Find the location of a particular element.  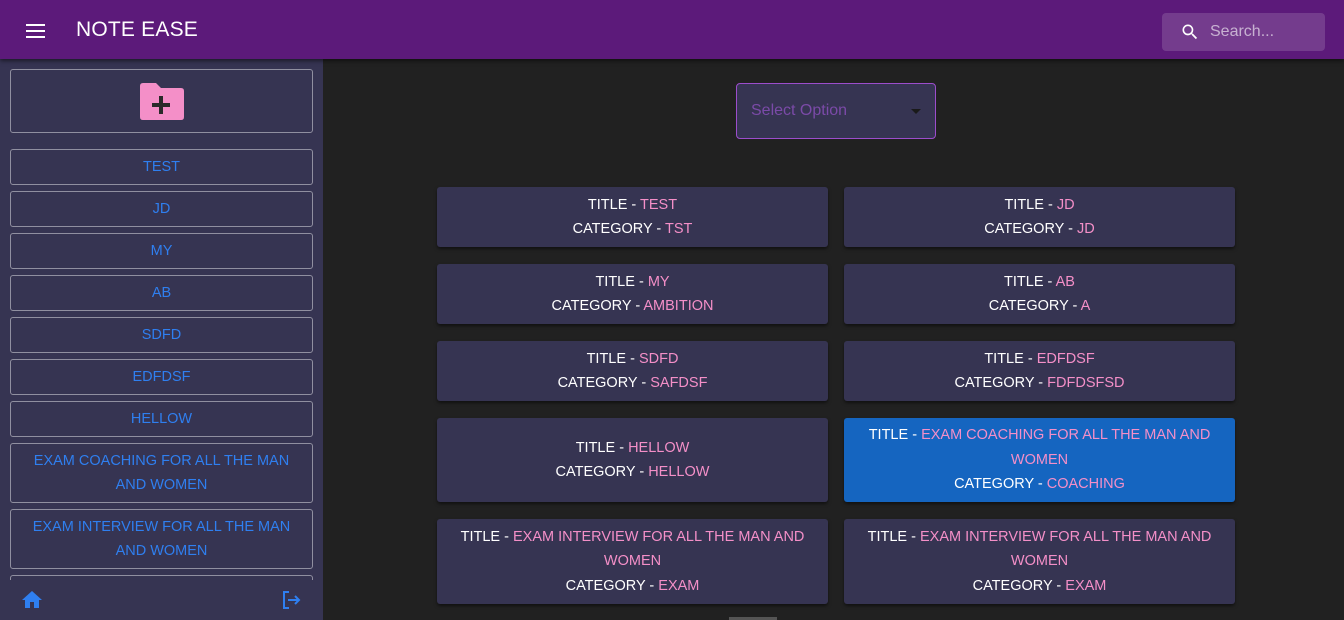

note-card: TITLE - SDFD CATEGORY - SAFDSF is located at coordinates (632, 371).